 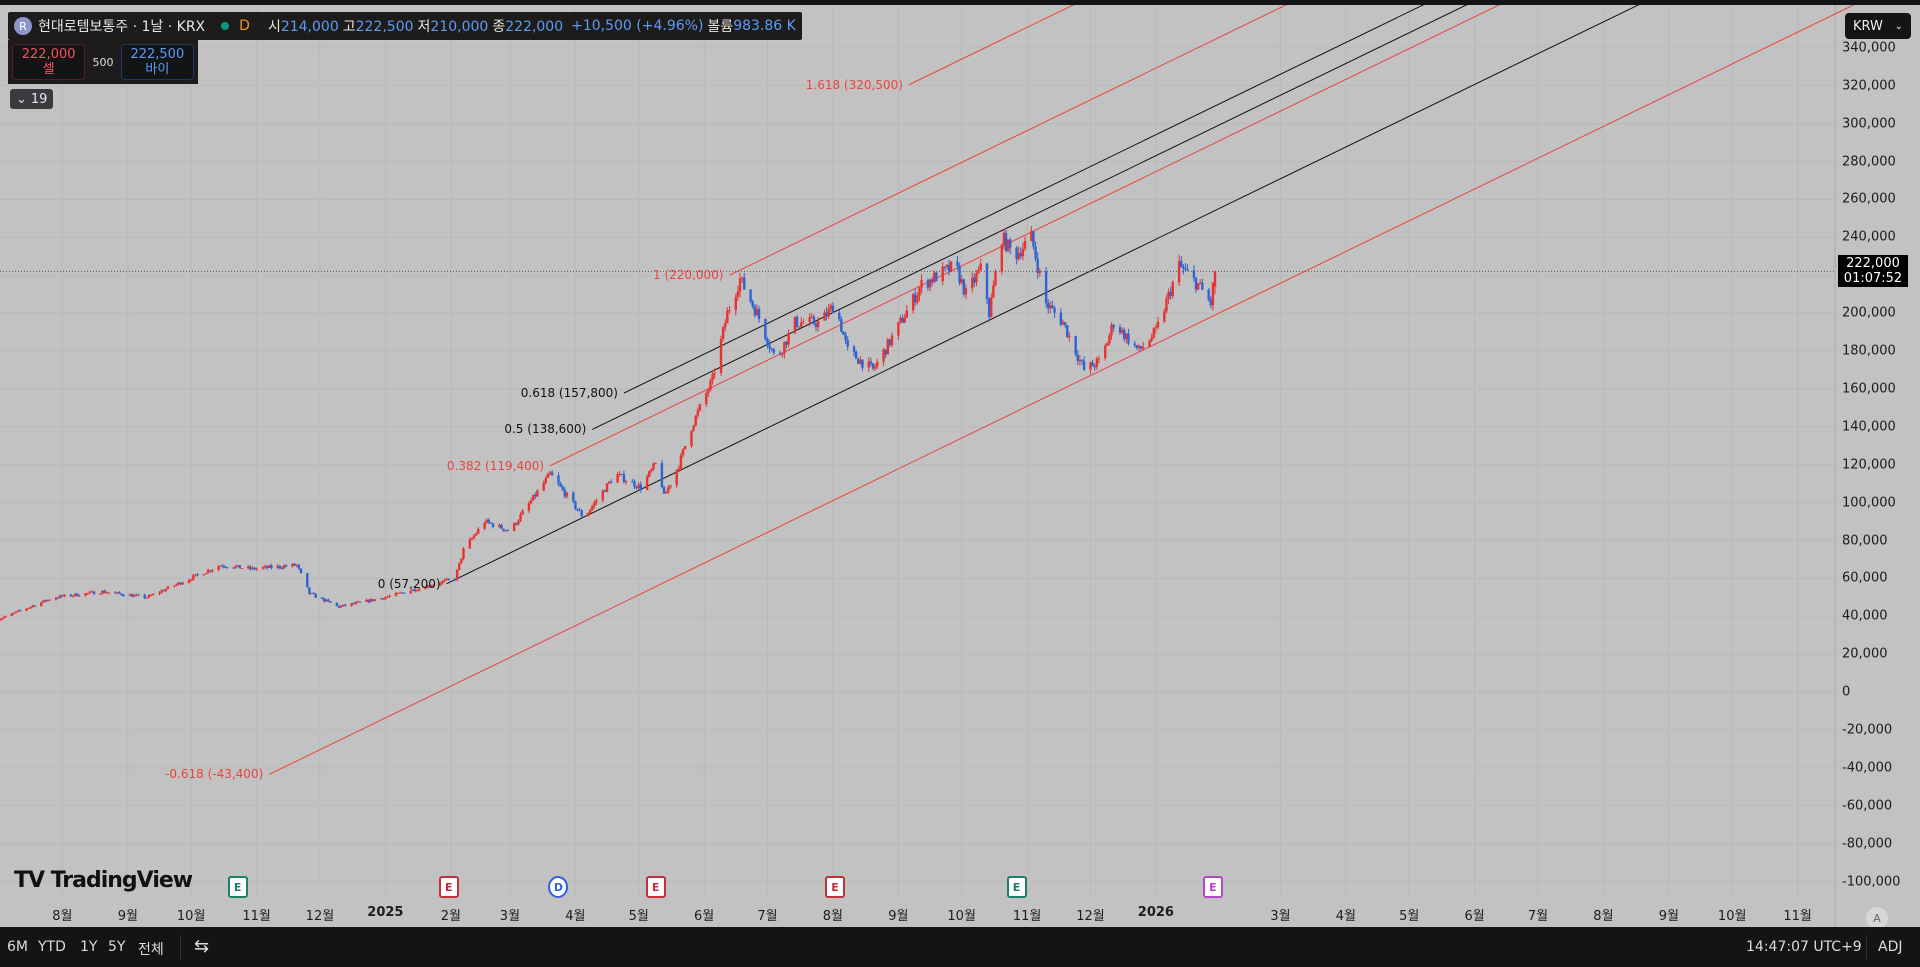 What do you see at coordinates (17, 947) in the screenshot?
I see `range-6m: 6M` at bounding box center [17, 947].